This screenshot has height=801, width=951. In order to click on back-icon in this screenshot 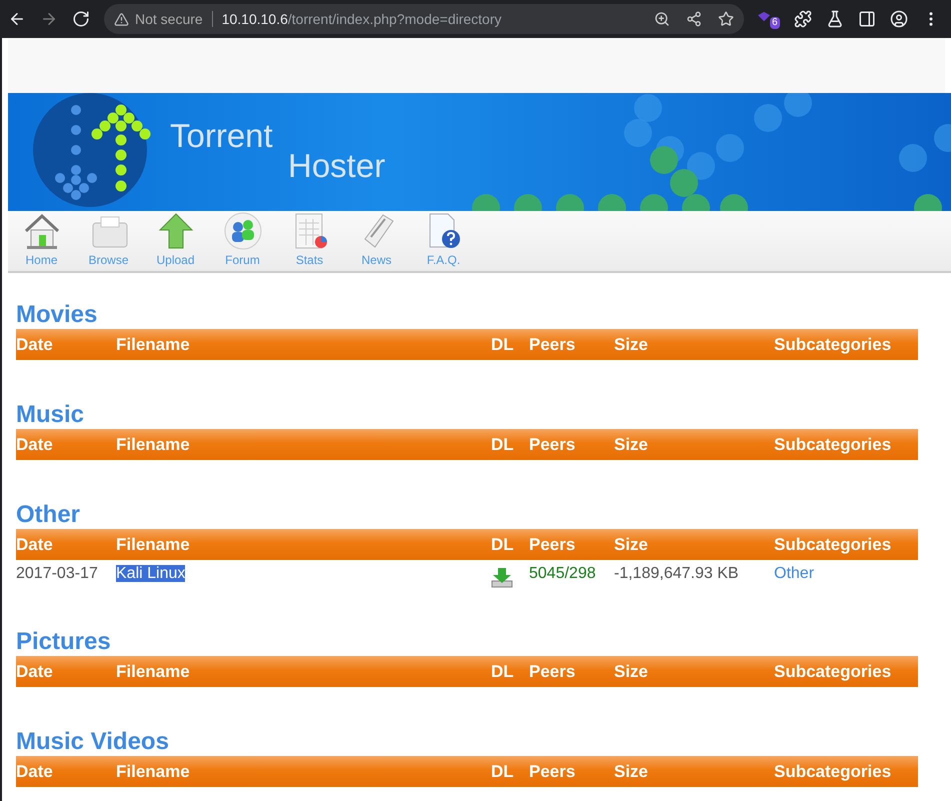, I will do `click(17, 19)`.